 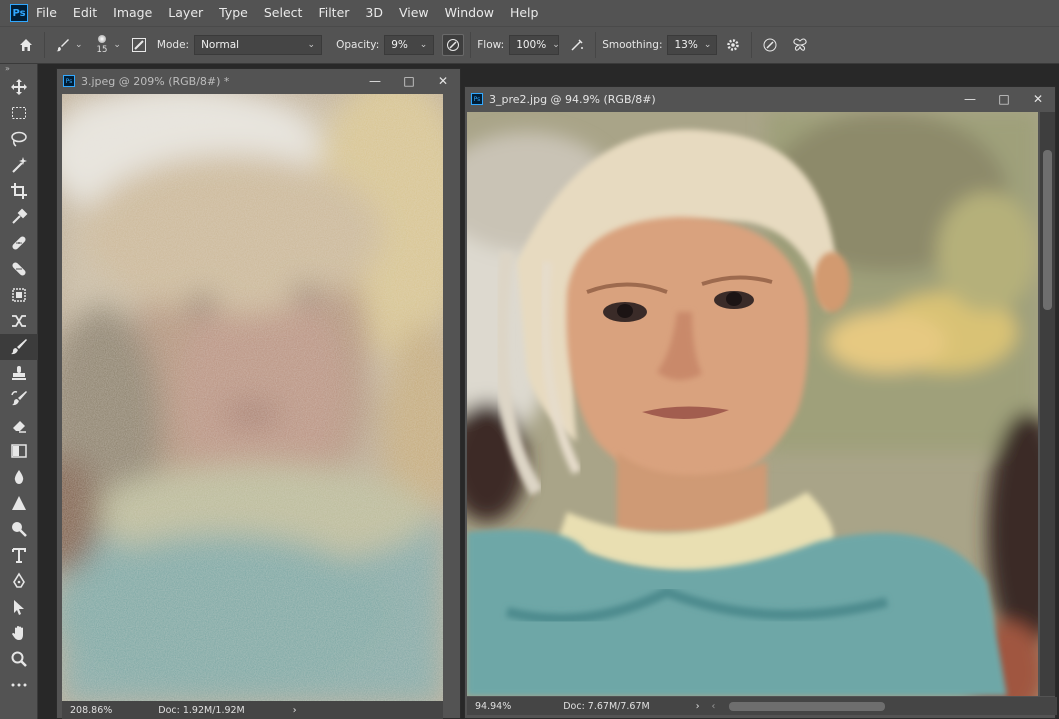 What do you see at coordinates (1047, 404) in the screenshot?
I see `vertical-scrollbar` at bounding box center [1047, 404].